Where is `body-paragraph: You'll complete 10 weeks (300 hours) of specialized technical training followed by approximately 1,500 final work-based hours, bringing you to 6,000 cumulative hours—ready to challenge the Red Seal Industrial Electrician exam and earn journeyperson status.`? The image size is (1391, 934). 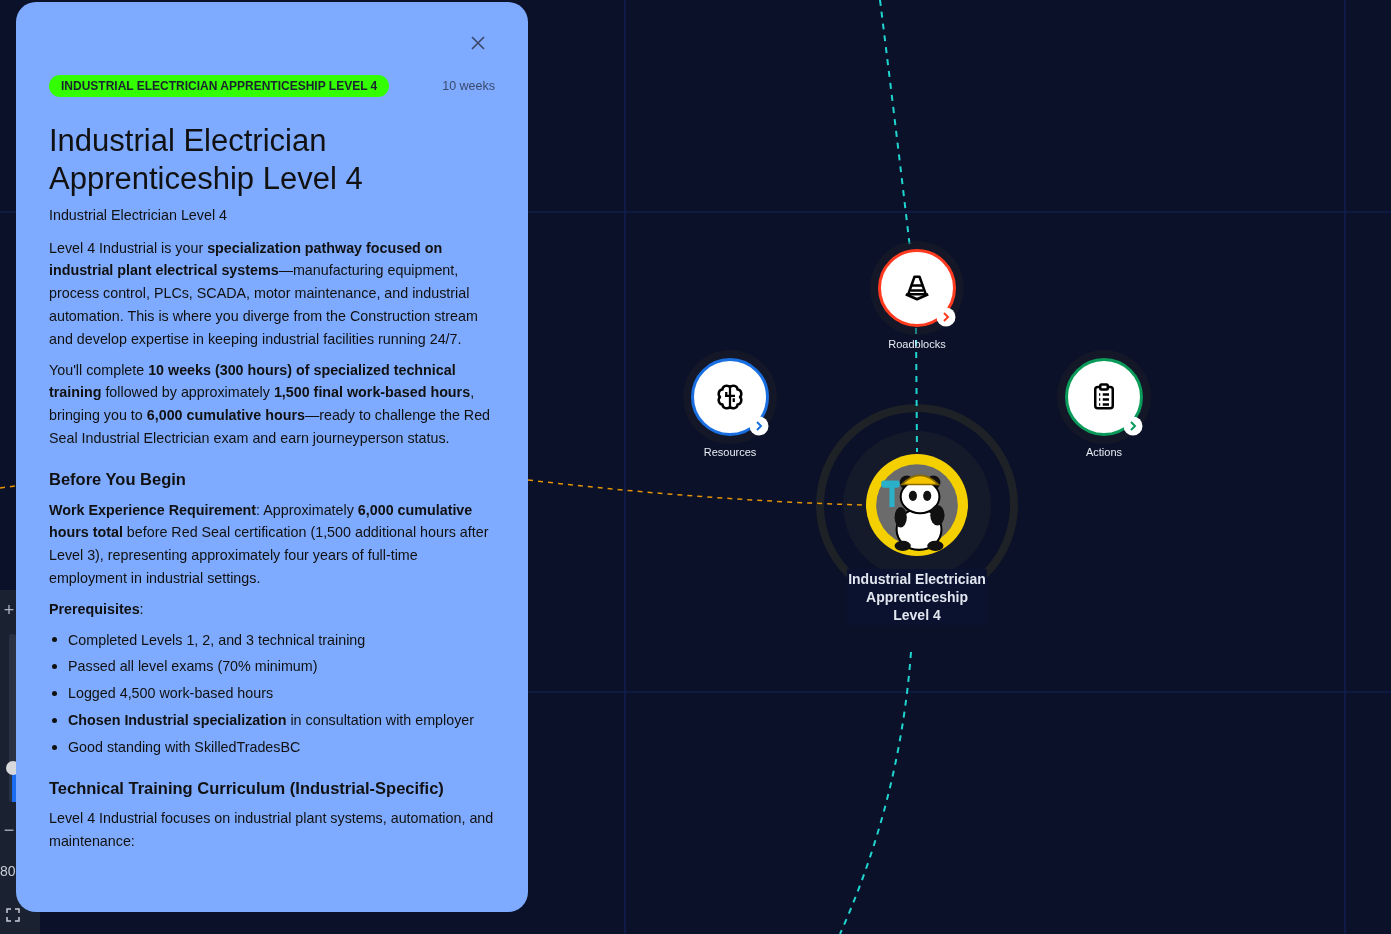
body-paragraph: You'll complete 10 weeks (300 hours) of specialized technical training followed by approximately 1,500 final work-based hours, bringing you to 6,000 cumulative hours—ready to challenge the Red Seal Industrial Electrician exam and earn journeyperson status. is located at coordinates (270, 404).